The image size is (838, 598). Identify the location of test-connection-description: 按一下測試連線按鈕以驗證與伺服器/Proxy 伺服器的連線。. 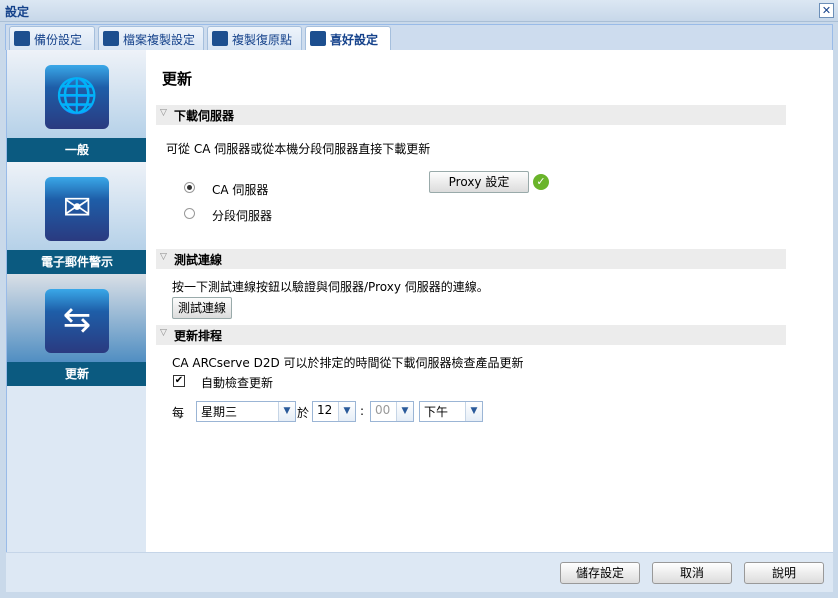
(330, 287).